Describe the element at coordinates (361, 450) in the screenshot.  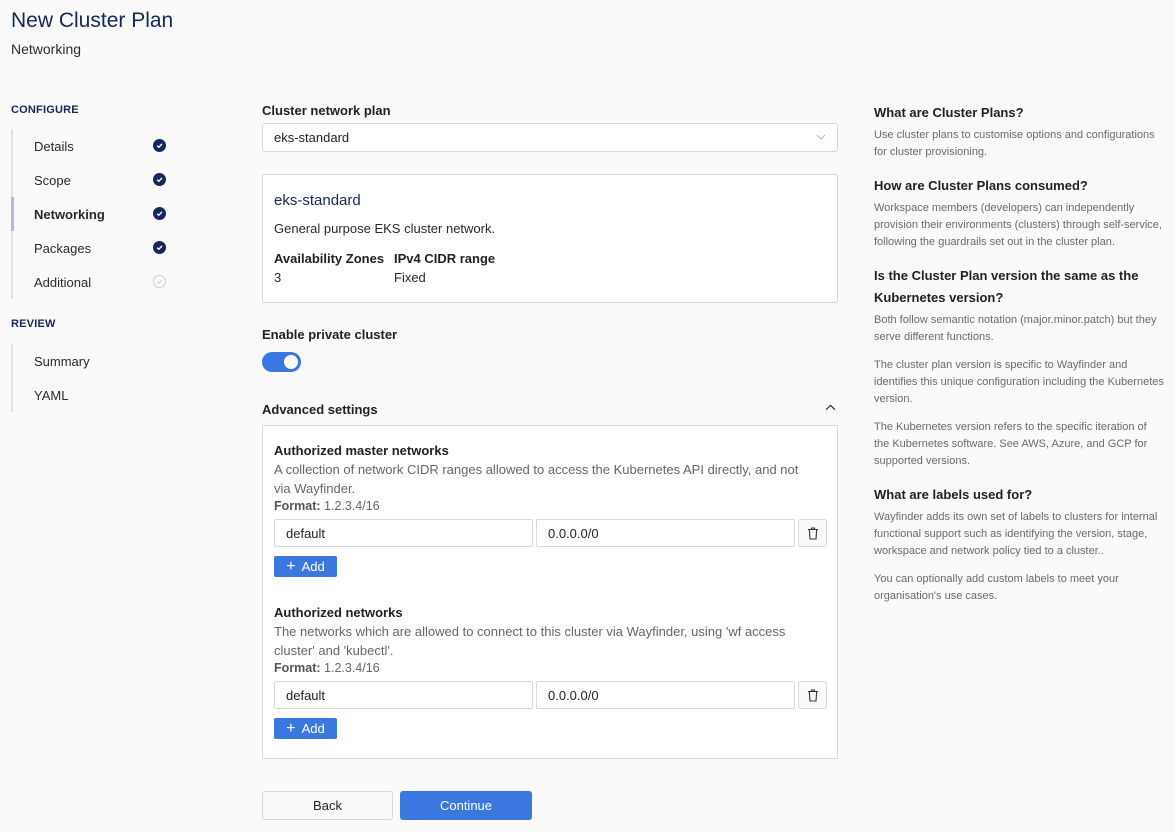
I see `block-title: Authorized master networks` at that location.